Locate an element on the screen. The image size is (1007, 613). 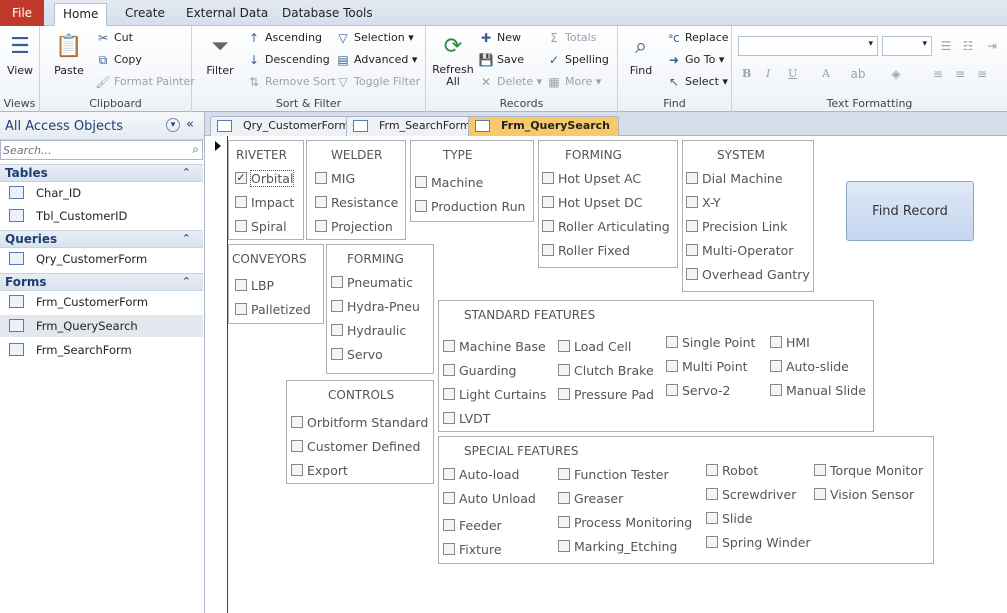
new-record-button: ✚ New is located at coordinates (499, 38).